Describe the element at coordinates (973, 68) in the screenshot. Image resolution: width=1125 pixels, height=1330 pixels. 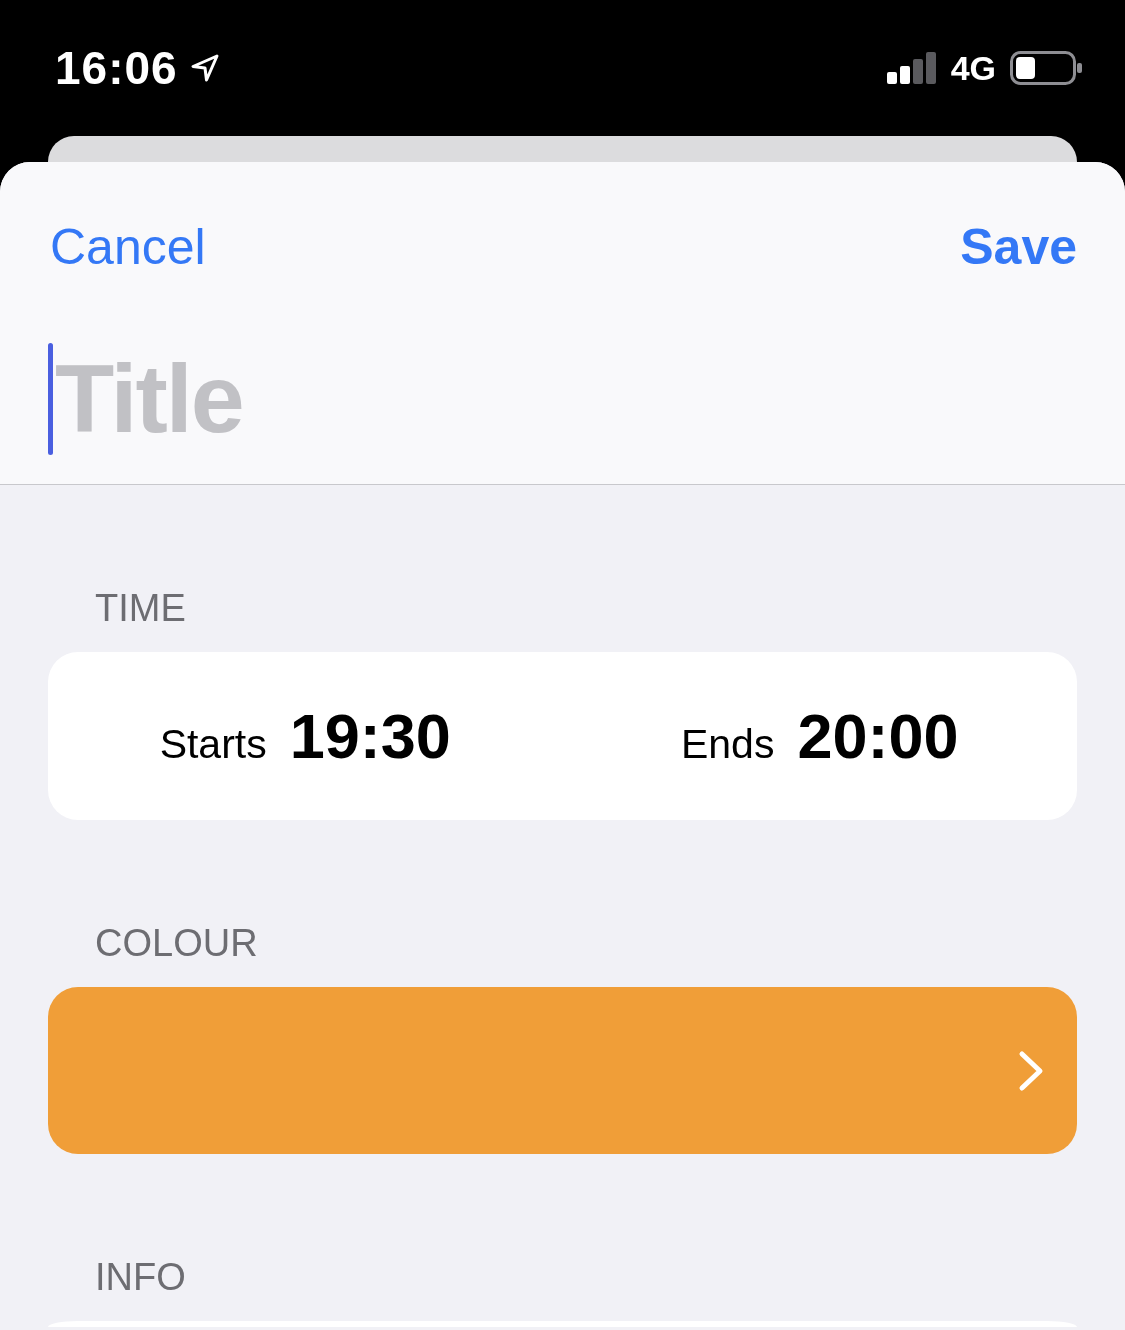
I see `network-type: 4G` at that location.